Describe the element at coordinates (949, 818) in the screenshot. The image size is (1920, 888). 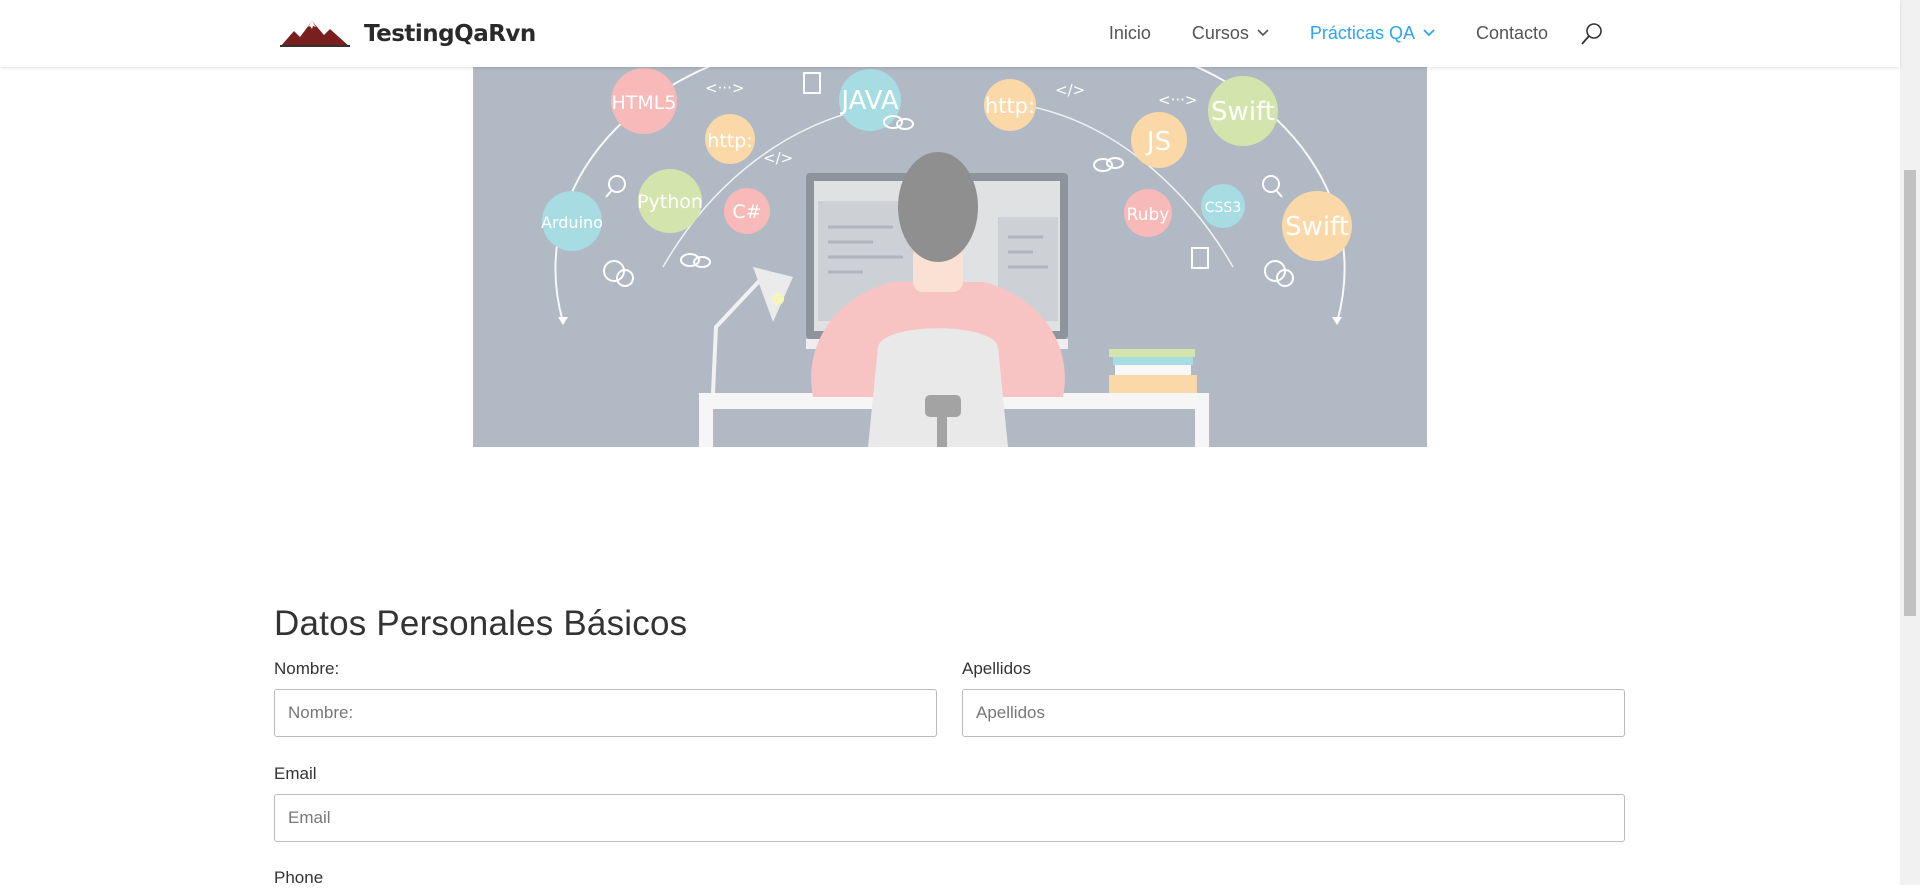
I see `email-input` at that location.